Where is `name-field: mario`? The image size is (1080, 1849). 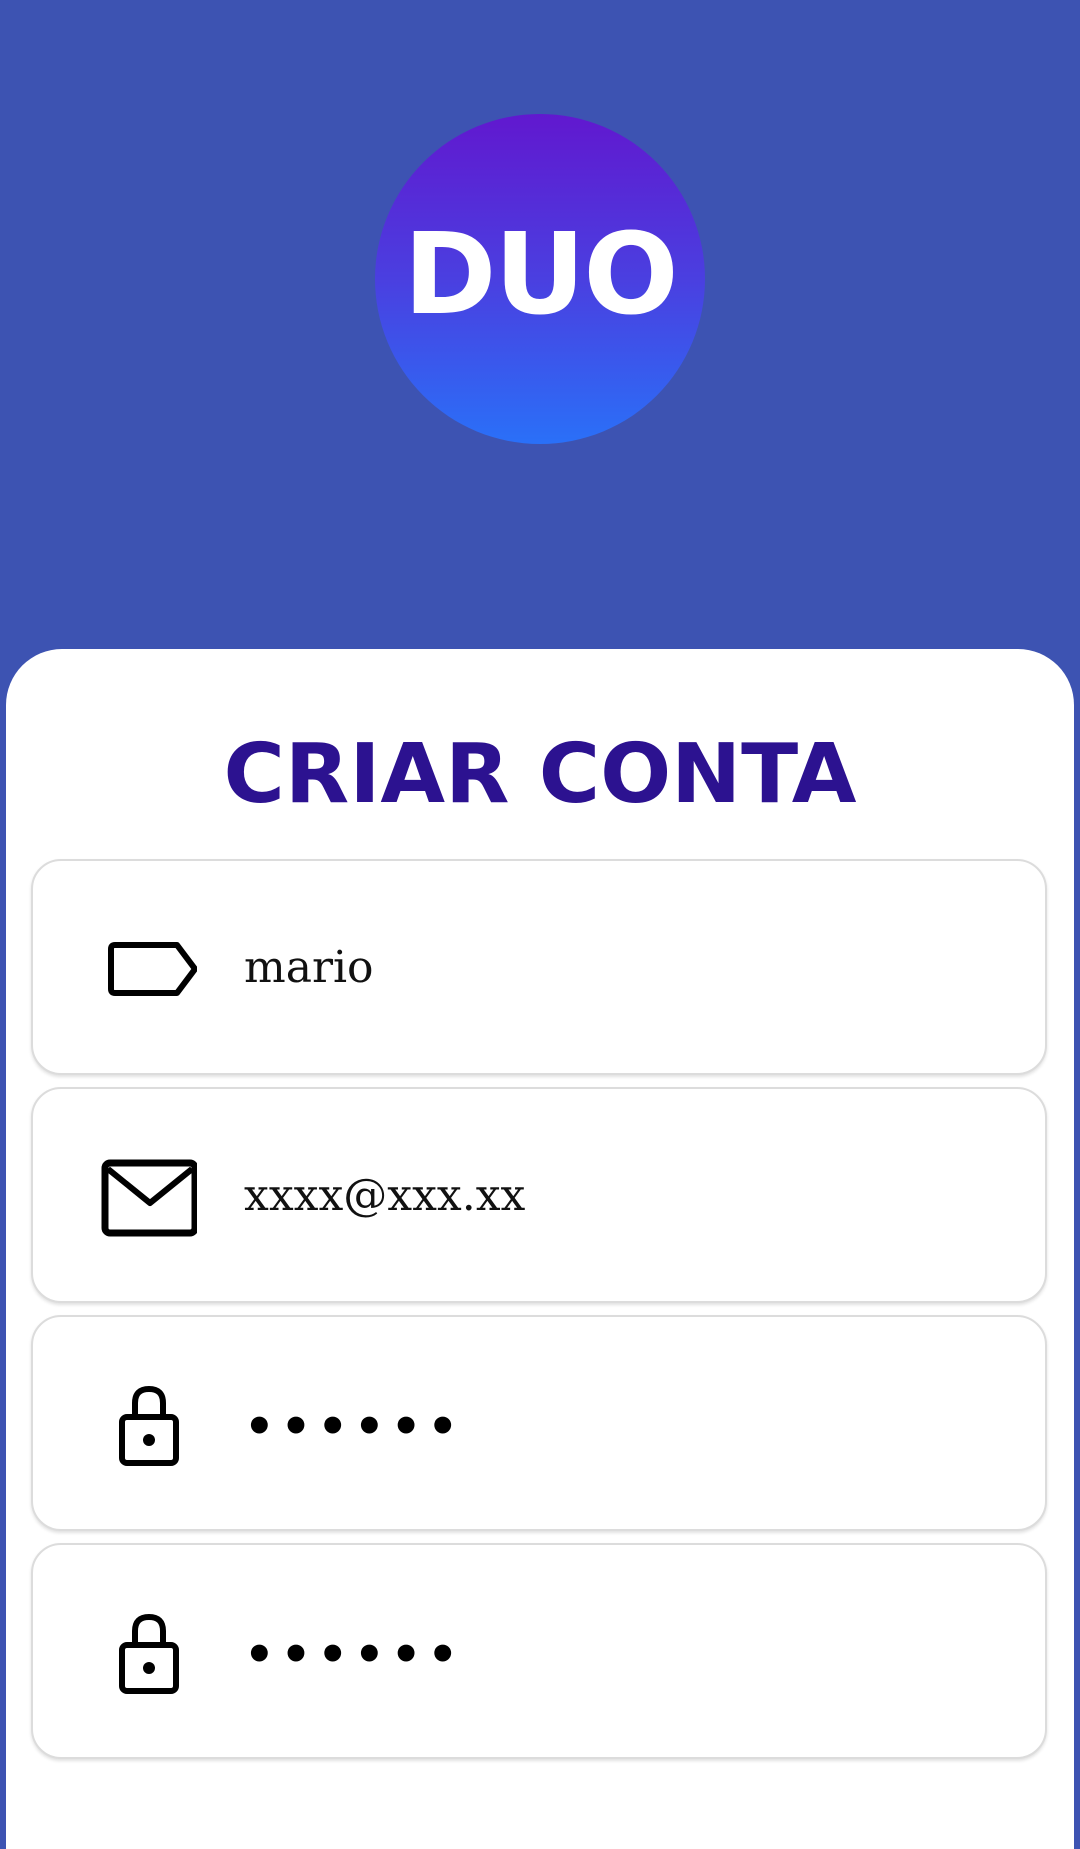 name-field: mario is located at coordinates (539, 967).